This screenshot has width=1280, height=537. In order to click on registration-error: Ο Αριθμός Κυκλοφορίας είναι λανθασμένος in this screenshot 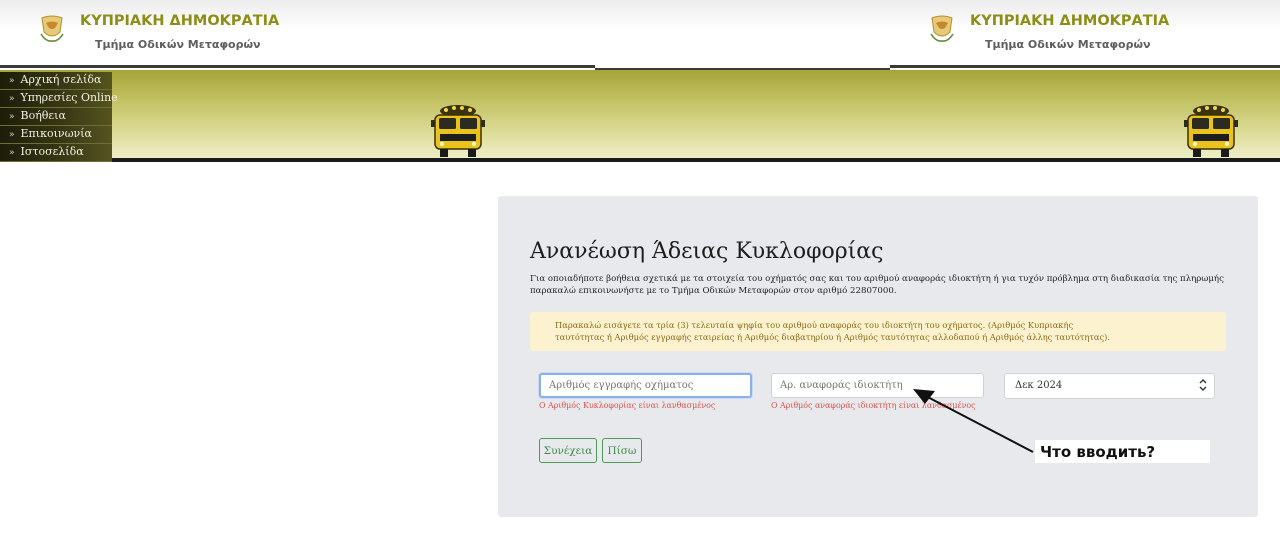, I will do `click(627, 405)`.